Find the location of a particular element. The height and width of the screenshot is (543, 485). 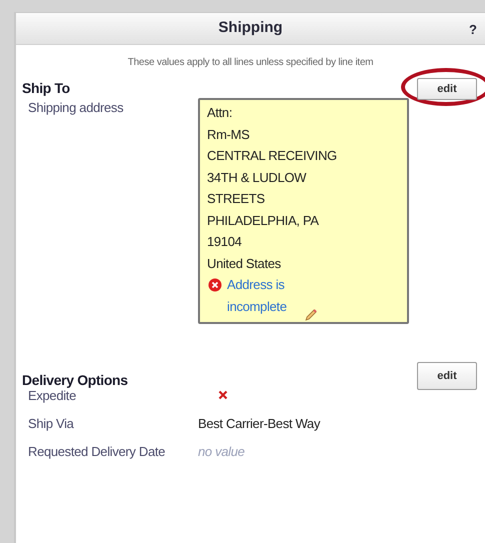

address-line: STREETS is located at coordinates (236, 199).